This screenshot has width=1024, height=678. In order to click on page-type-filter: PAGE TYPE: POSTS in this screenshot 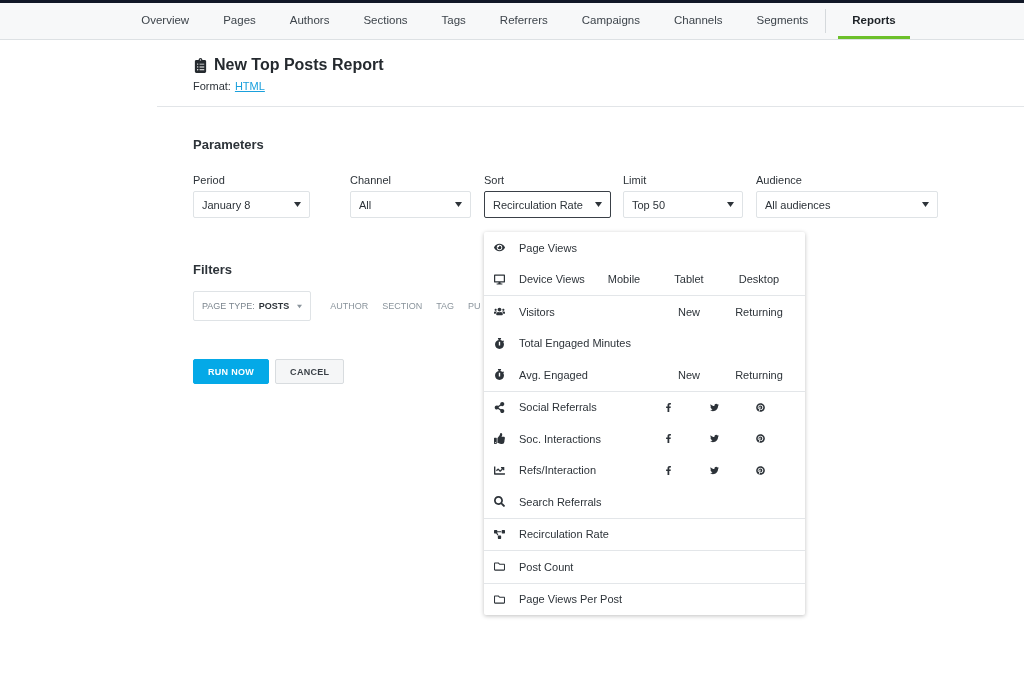, I will do `click(252, 306)`.